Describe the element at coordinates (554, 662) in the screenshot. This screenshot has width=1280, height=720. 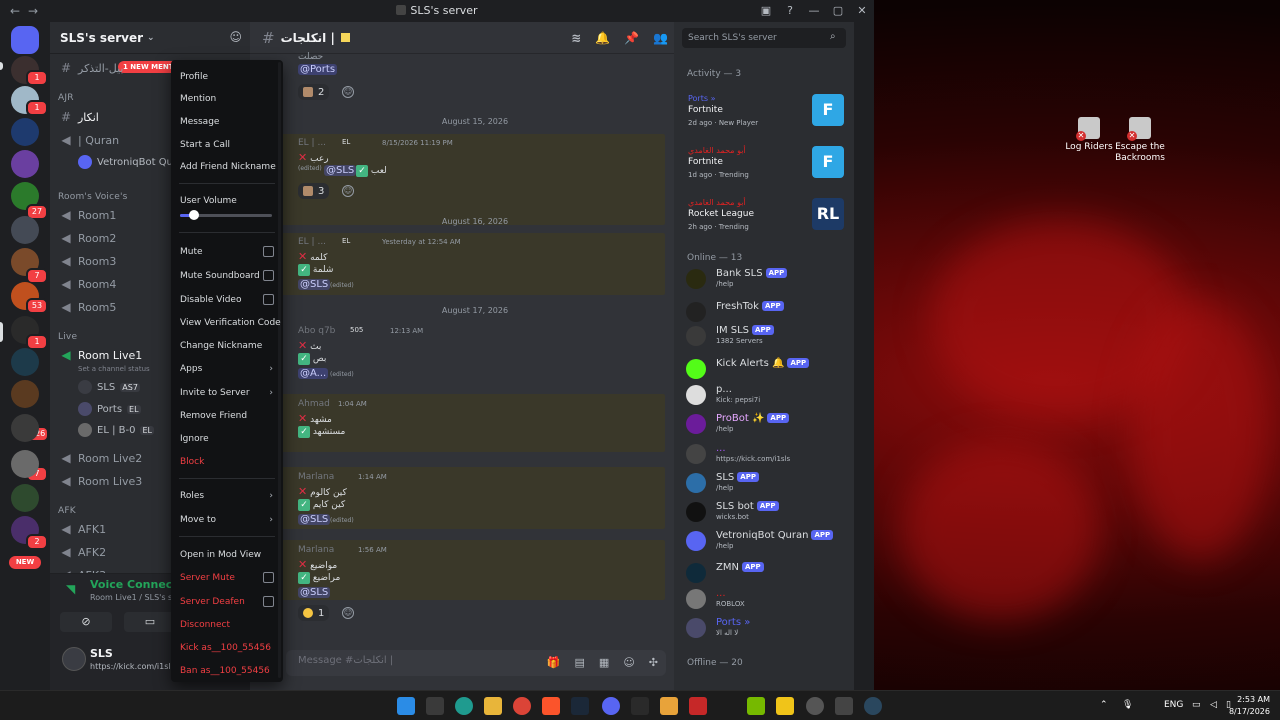
I see `gift-icon: 🎁` at that location.